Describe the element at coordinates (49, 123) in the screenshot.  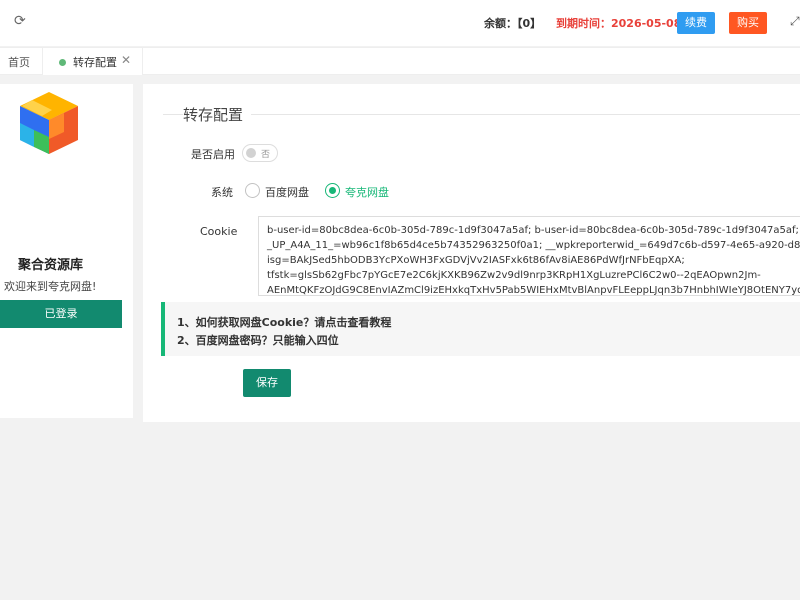
I see `cube-logo-icon` at that location.